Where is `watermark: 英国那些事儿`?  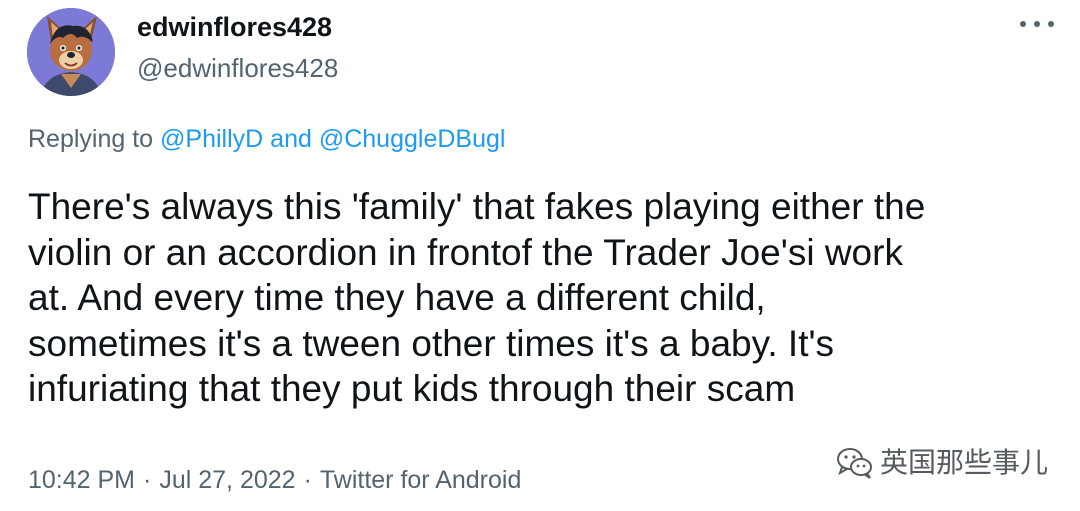
watermark: 英国那些事儿 is located at coordinates (942, 463).